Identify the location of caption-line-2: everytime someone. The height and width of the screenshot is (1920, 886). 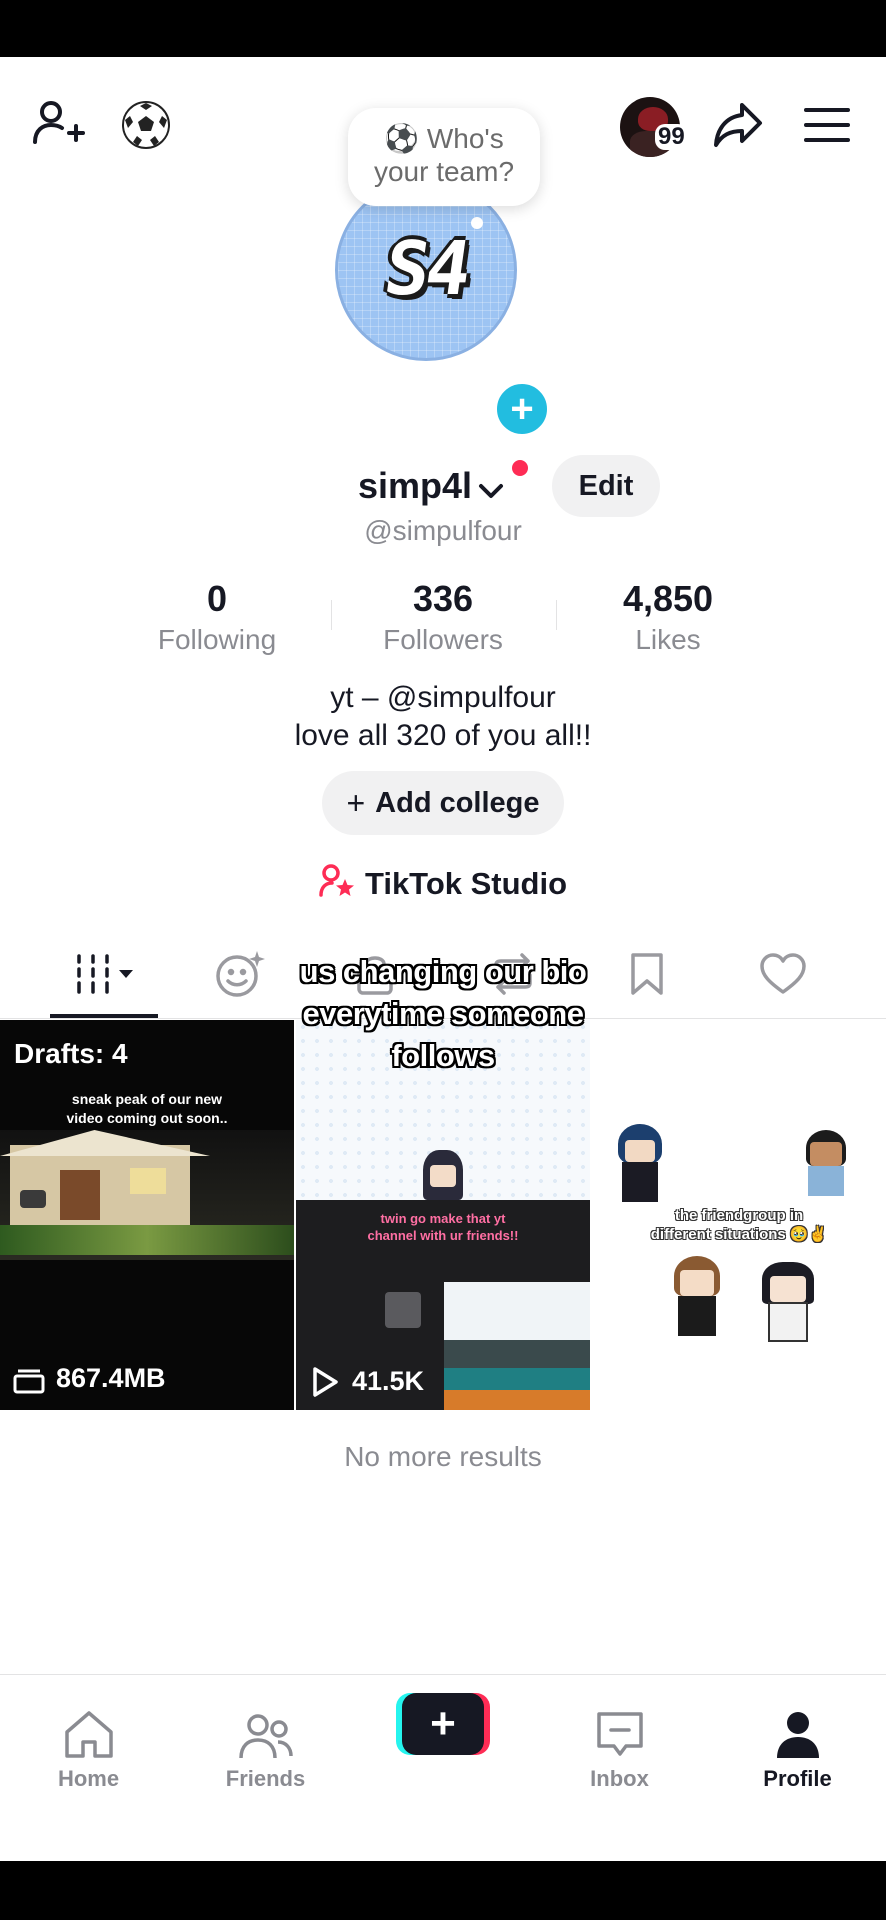
(443, 1013).